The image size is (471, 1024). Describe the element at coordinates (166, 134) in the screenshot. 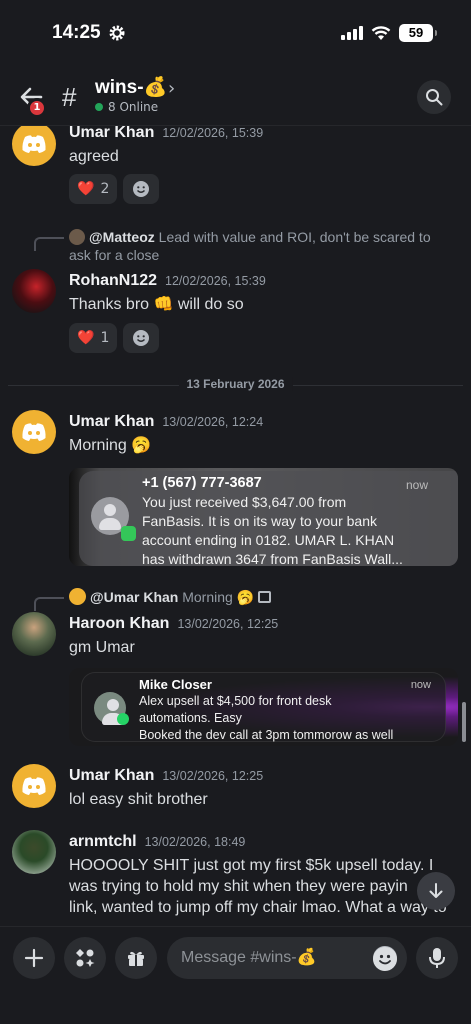

I see `message-author: Umar Khan 12/02/2026, 15:39` at that location.